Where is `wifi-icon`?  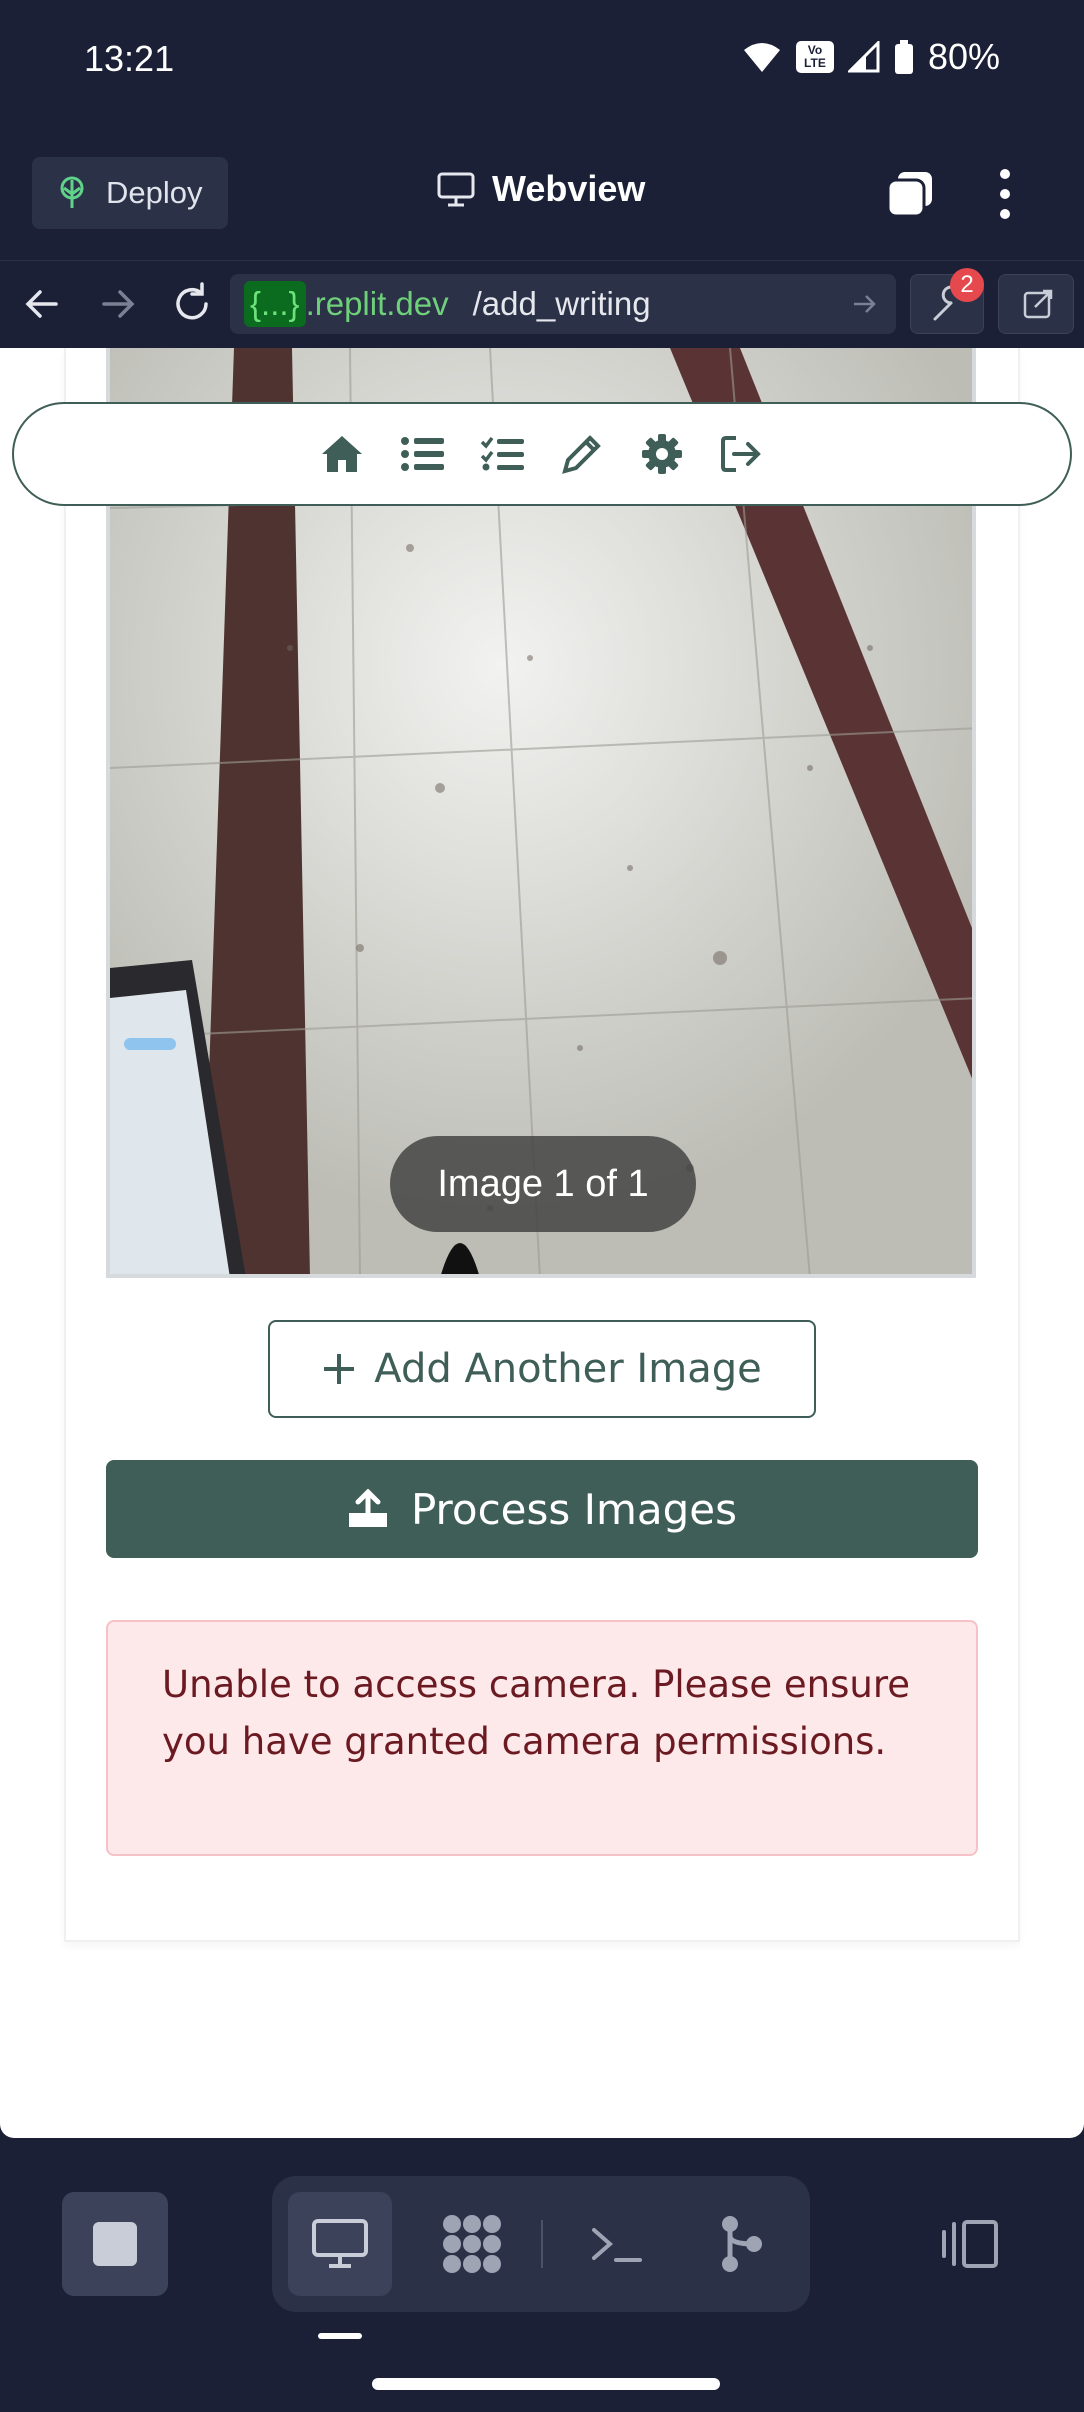 wifi-icon is located at coordinates (761, 57).